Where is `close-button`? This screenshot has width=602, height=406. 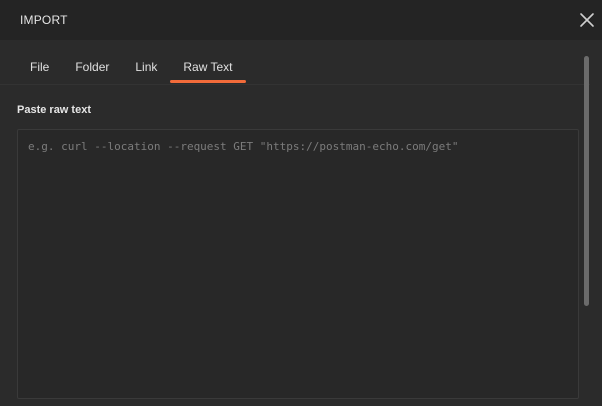 close-button is located at coordinates (587, 20).